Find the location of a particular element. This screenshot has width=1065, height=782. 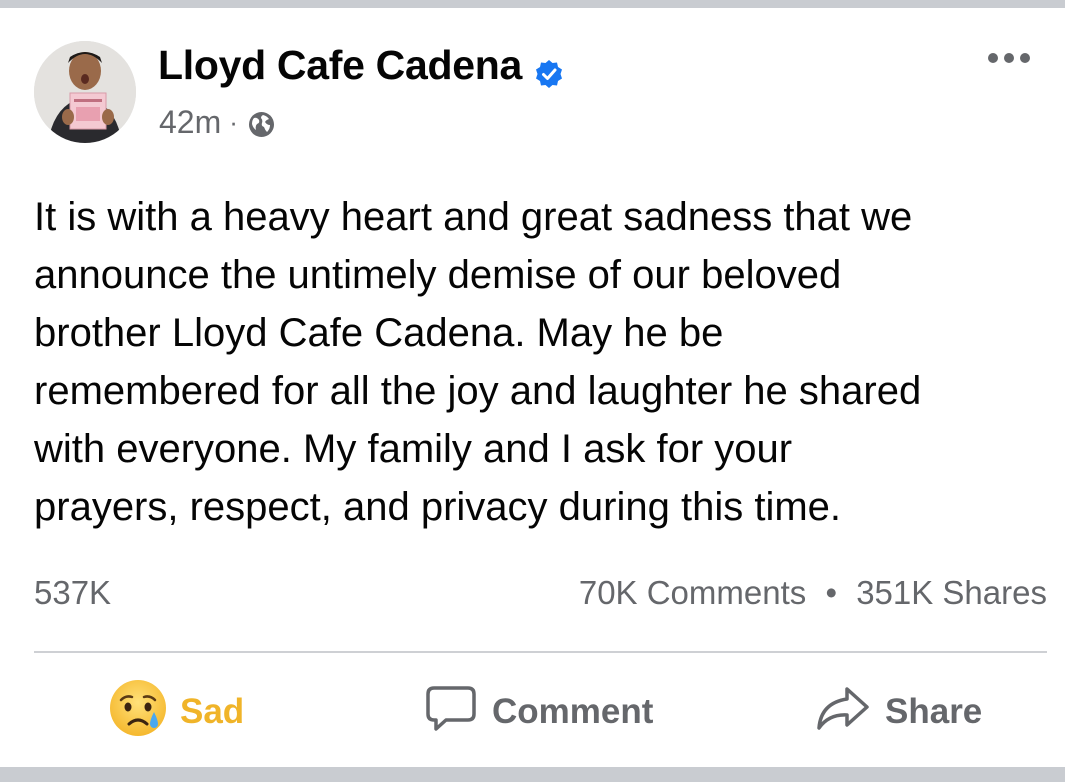

avatar is located at coordinates (85, 92).